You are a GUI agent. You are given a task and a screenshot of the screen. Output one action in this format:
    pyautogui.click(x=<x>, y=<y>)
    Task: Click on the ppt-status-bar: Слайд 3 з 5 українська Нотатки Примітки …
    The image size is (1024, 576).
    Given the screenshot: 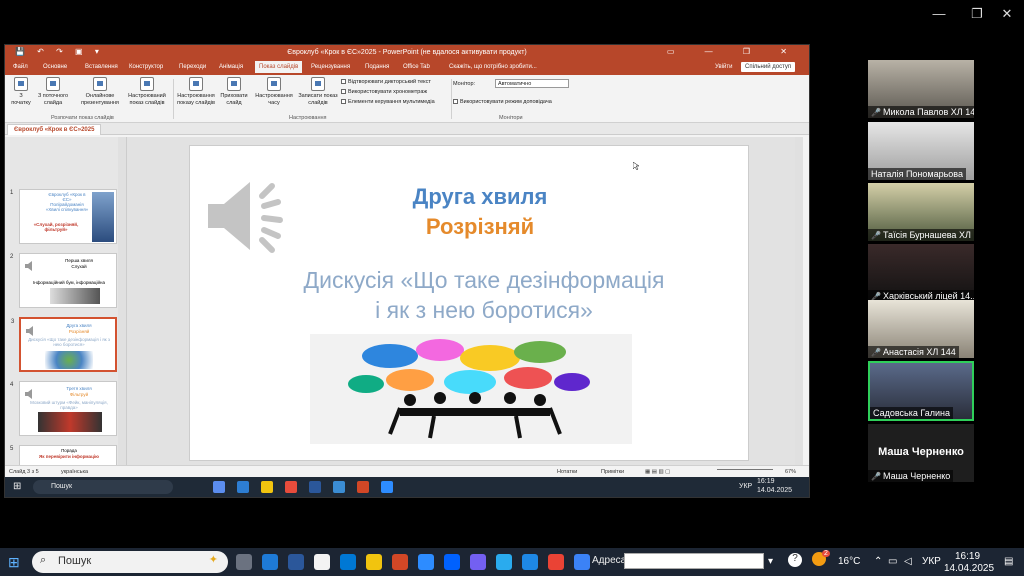 What is the action you would take?
    pyautogui.click(x=407, y=471)
    